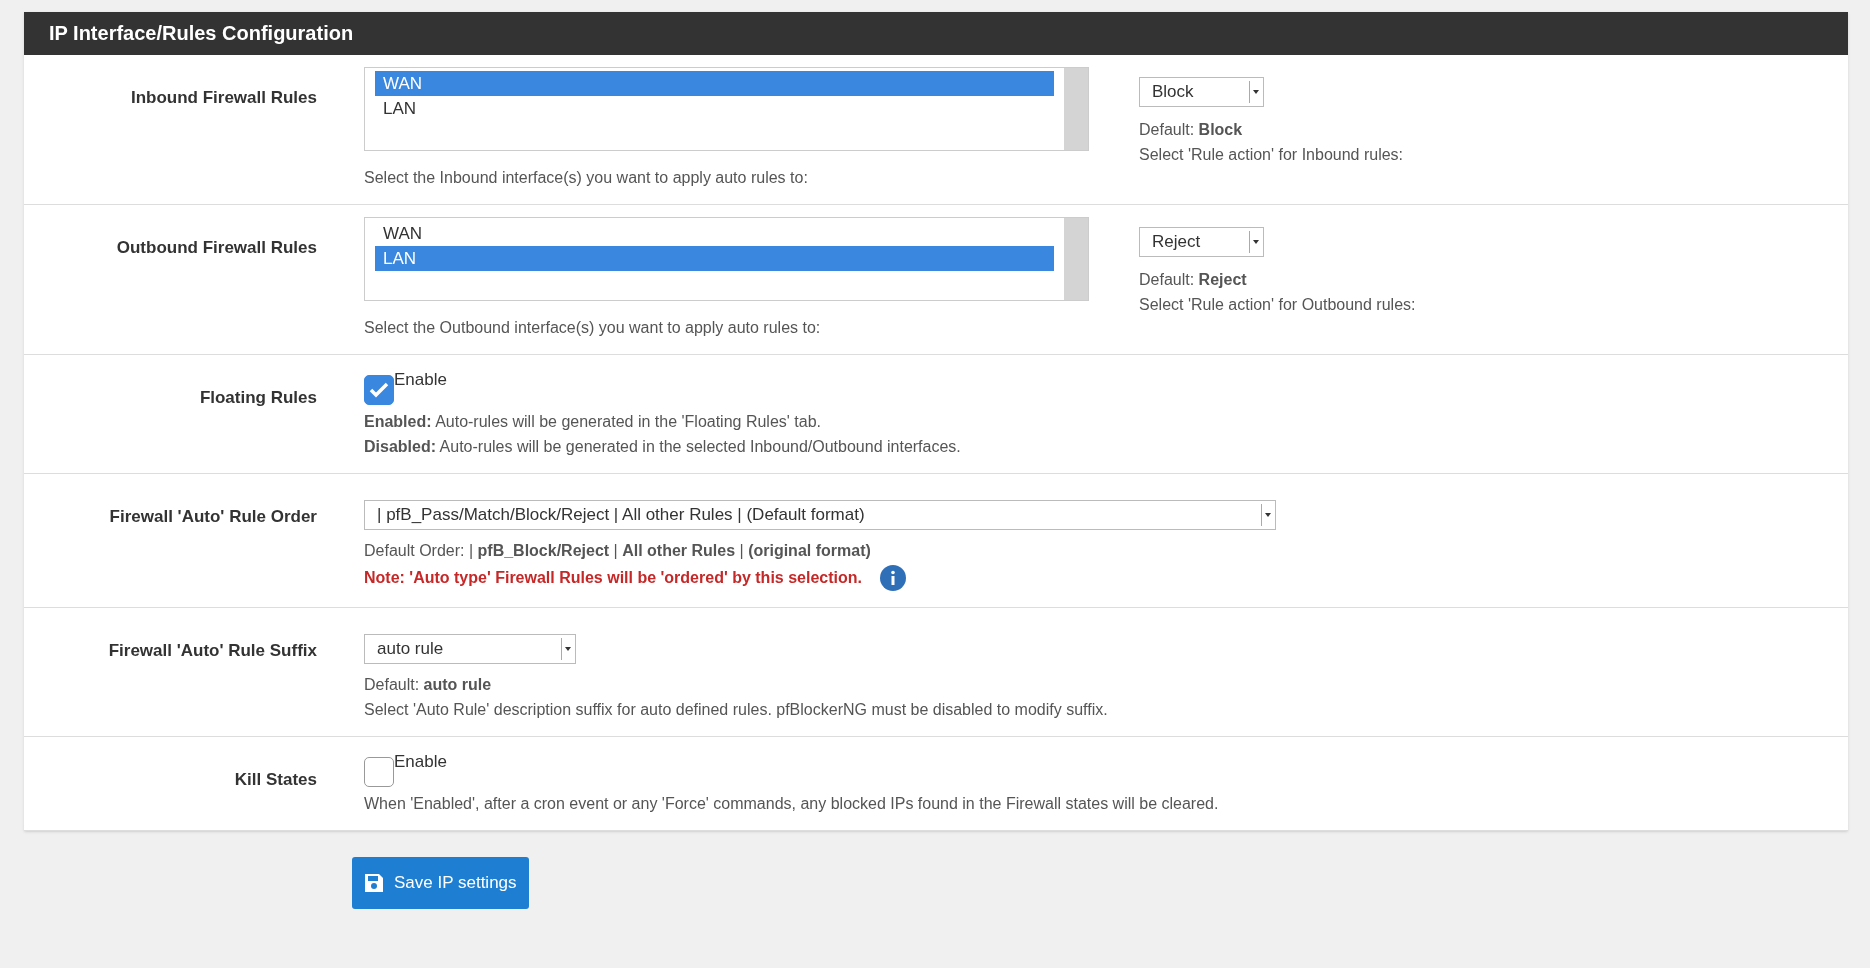  I want to click on help-text: Default: Reject, so click(1193, 280).